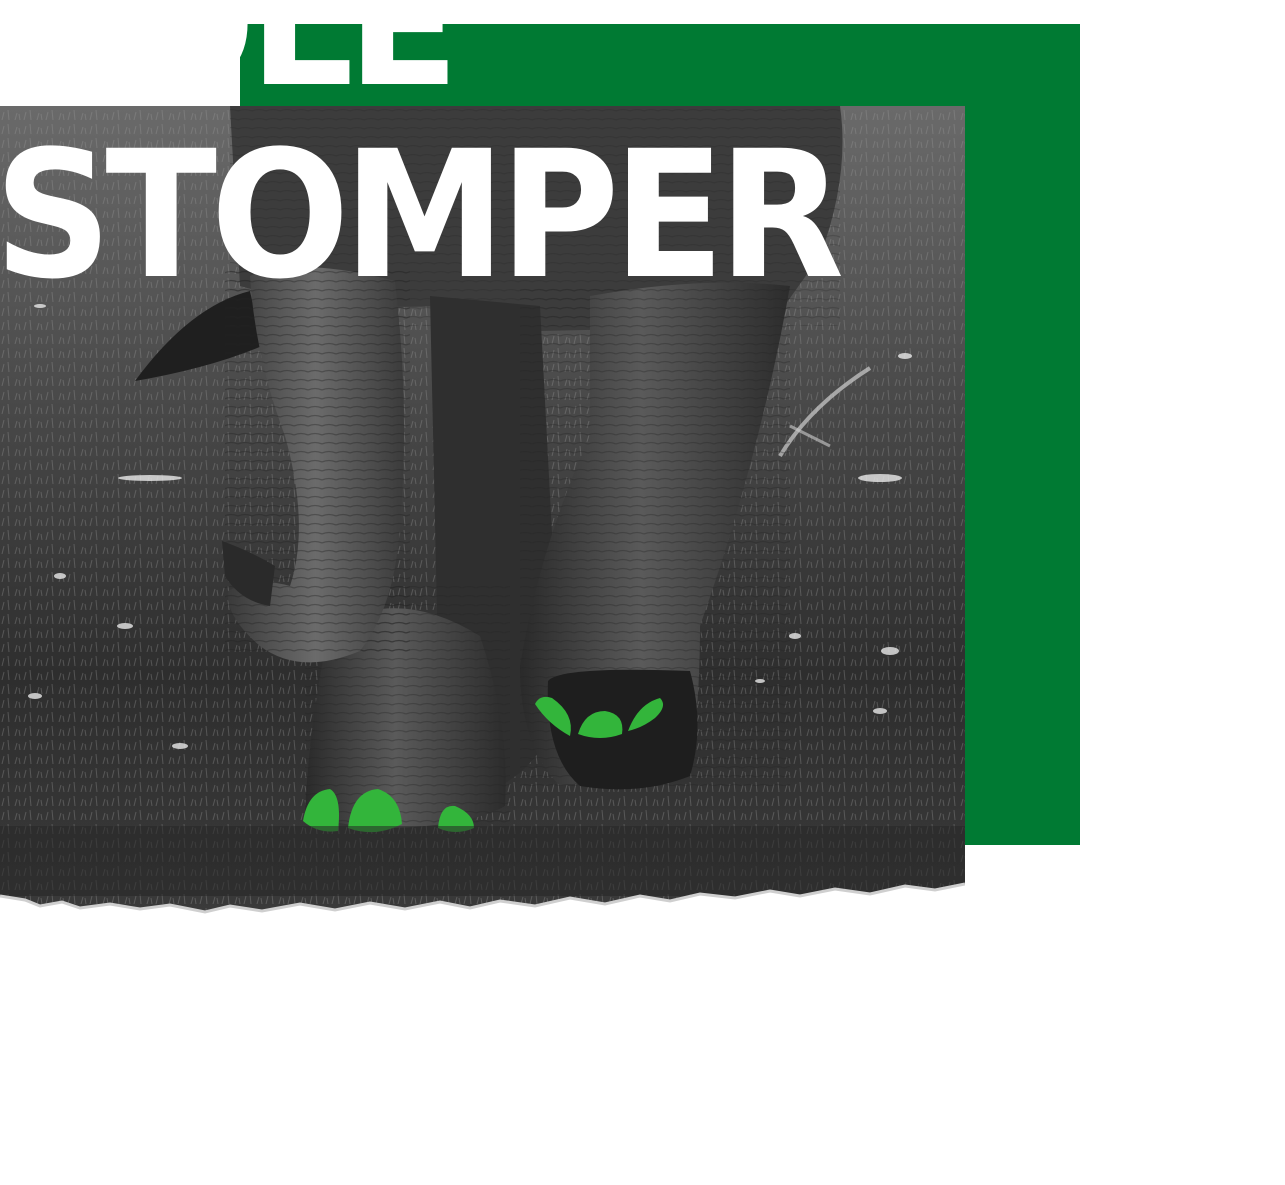  Describe the element at coordinates (422, 215) in the screenshot. I see `headline-line-2: STOMPER` at that location.